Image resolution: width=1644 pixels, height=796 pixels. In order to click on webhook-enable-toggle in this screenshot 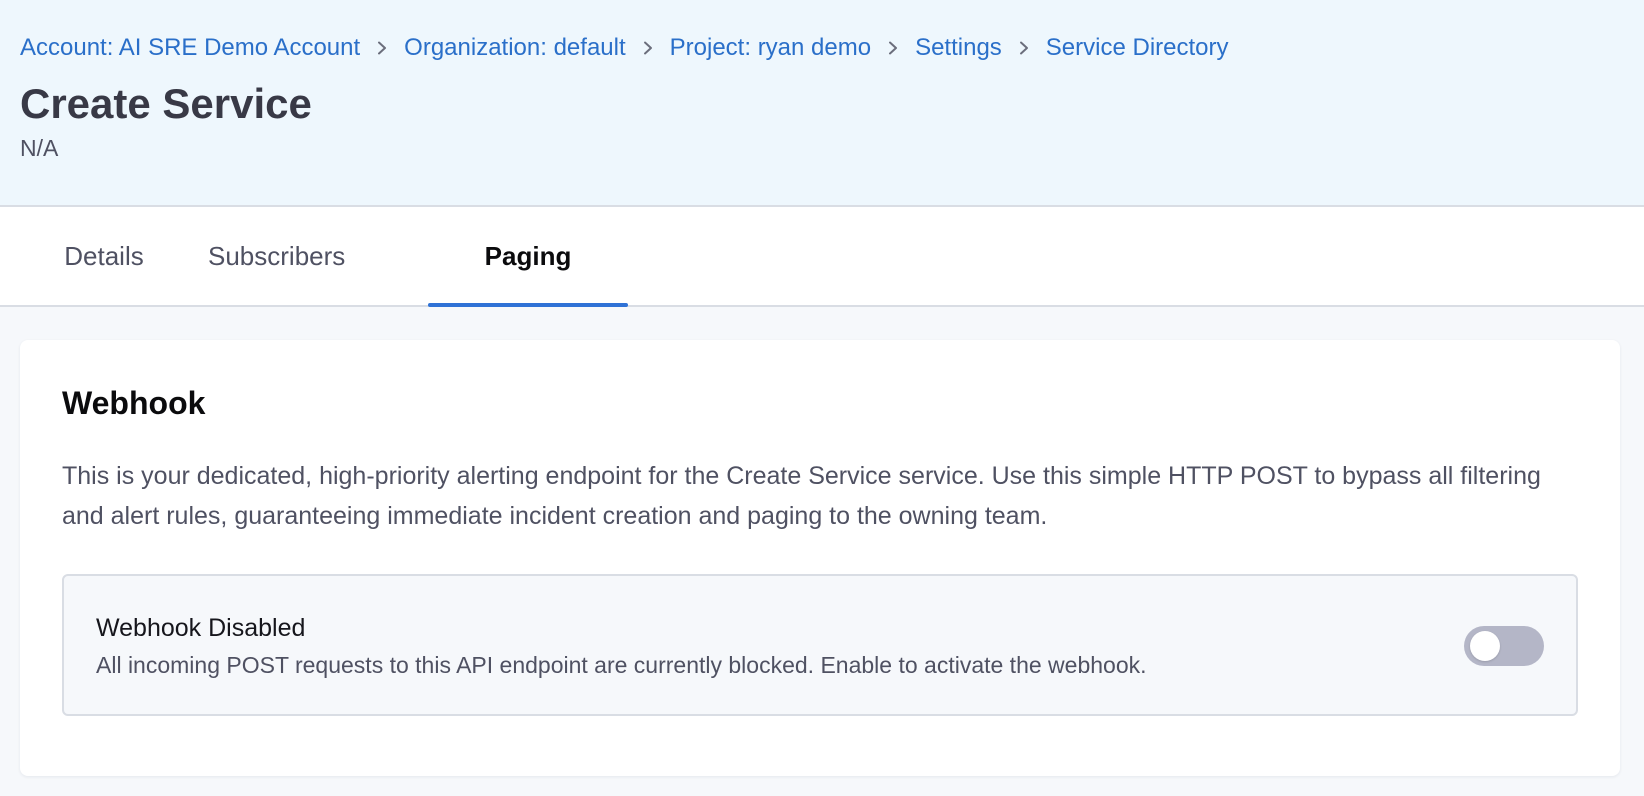, I will do `click(1504, 646)`.